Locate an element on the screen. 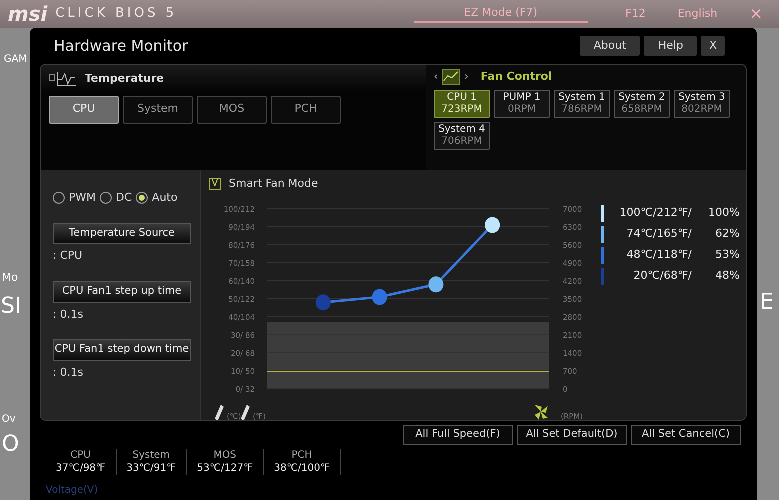 The image size is (779, 500). action-button: All Set Default(D) is located at coordinates (572, 435).